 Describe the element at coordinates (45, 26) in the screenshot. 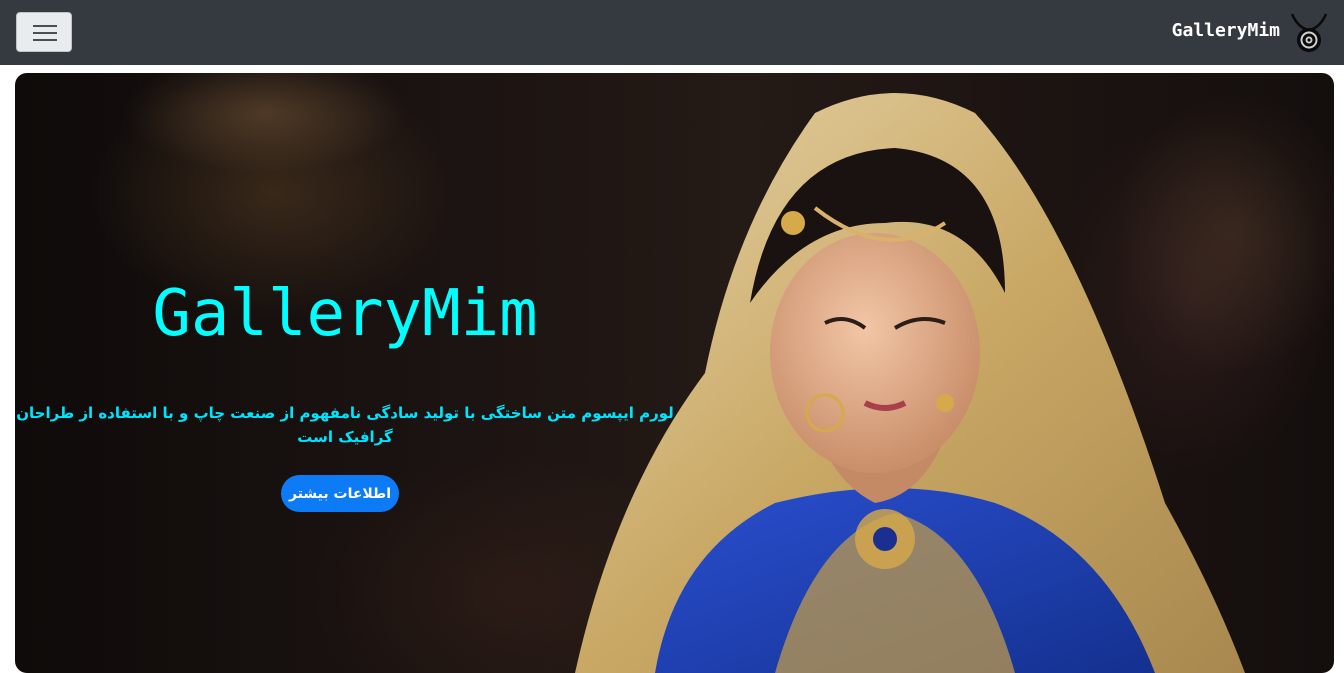

I see `hamburger-menu-icon` at that location.